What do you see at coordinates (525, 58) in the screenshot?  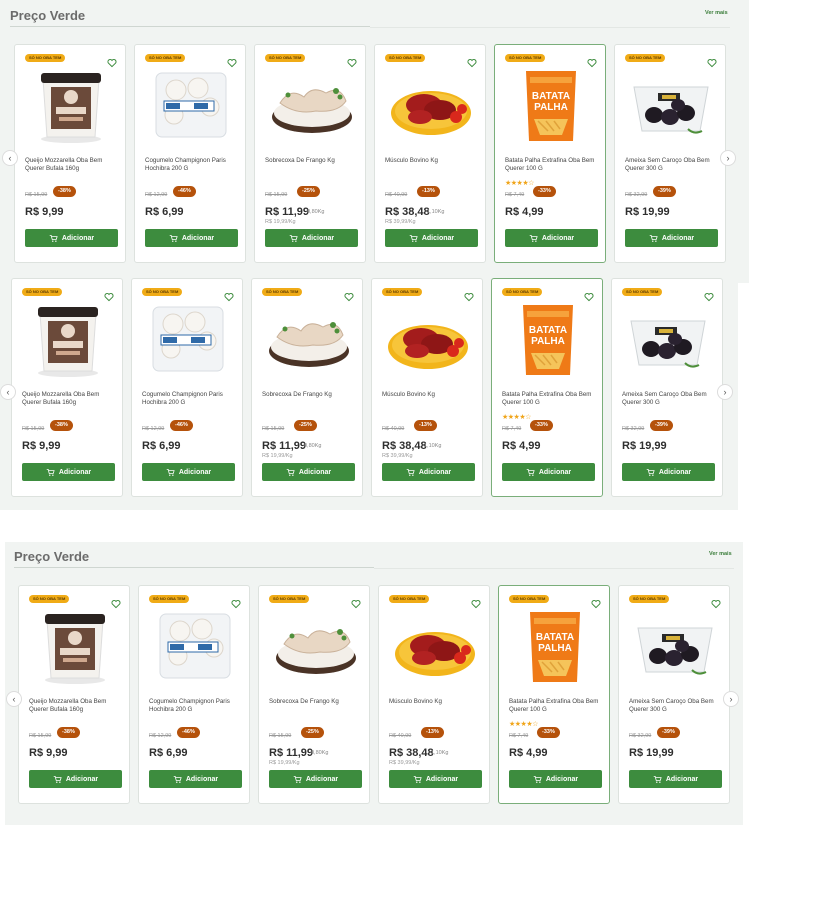 I see `exclusive-badge: SÓ NO OBA TEM` at bounding box center [525, 58].